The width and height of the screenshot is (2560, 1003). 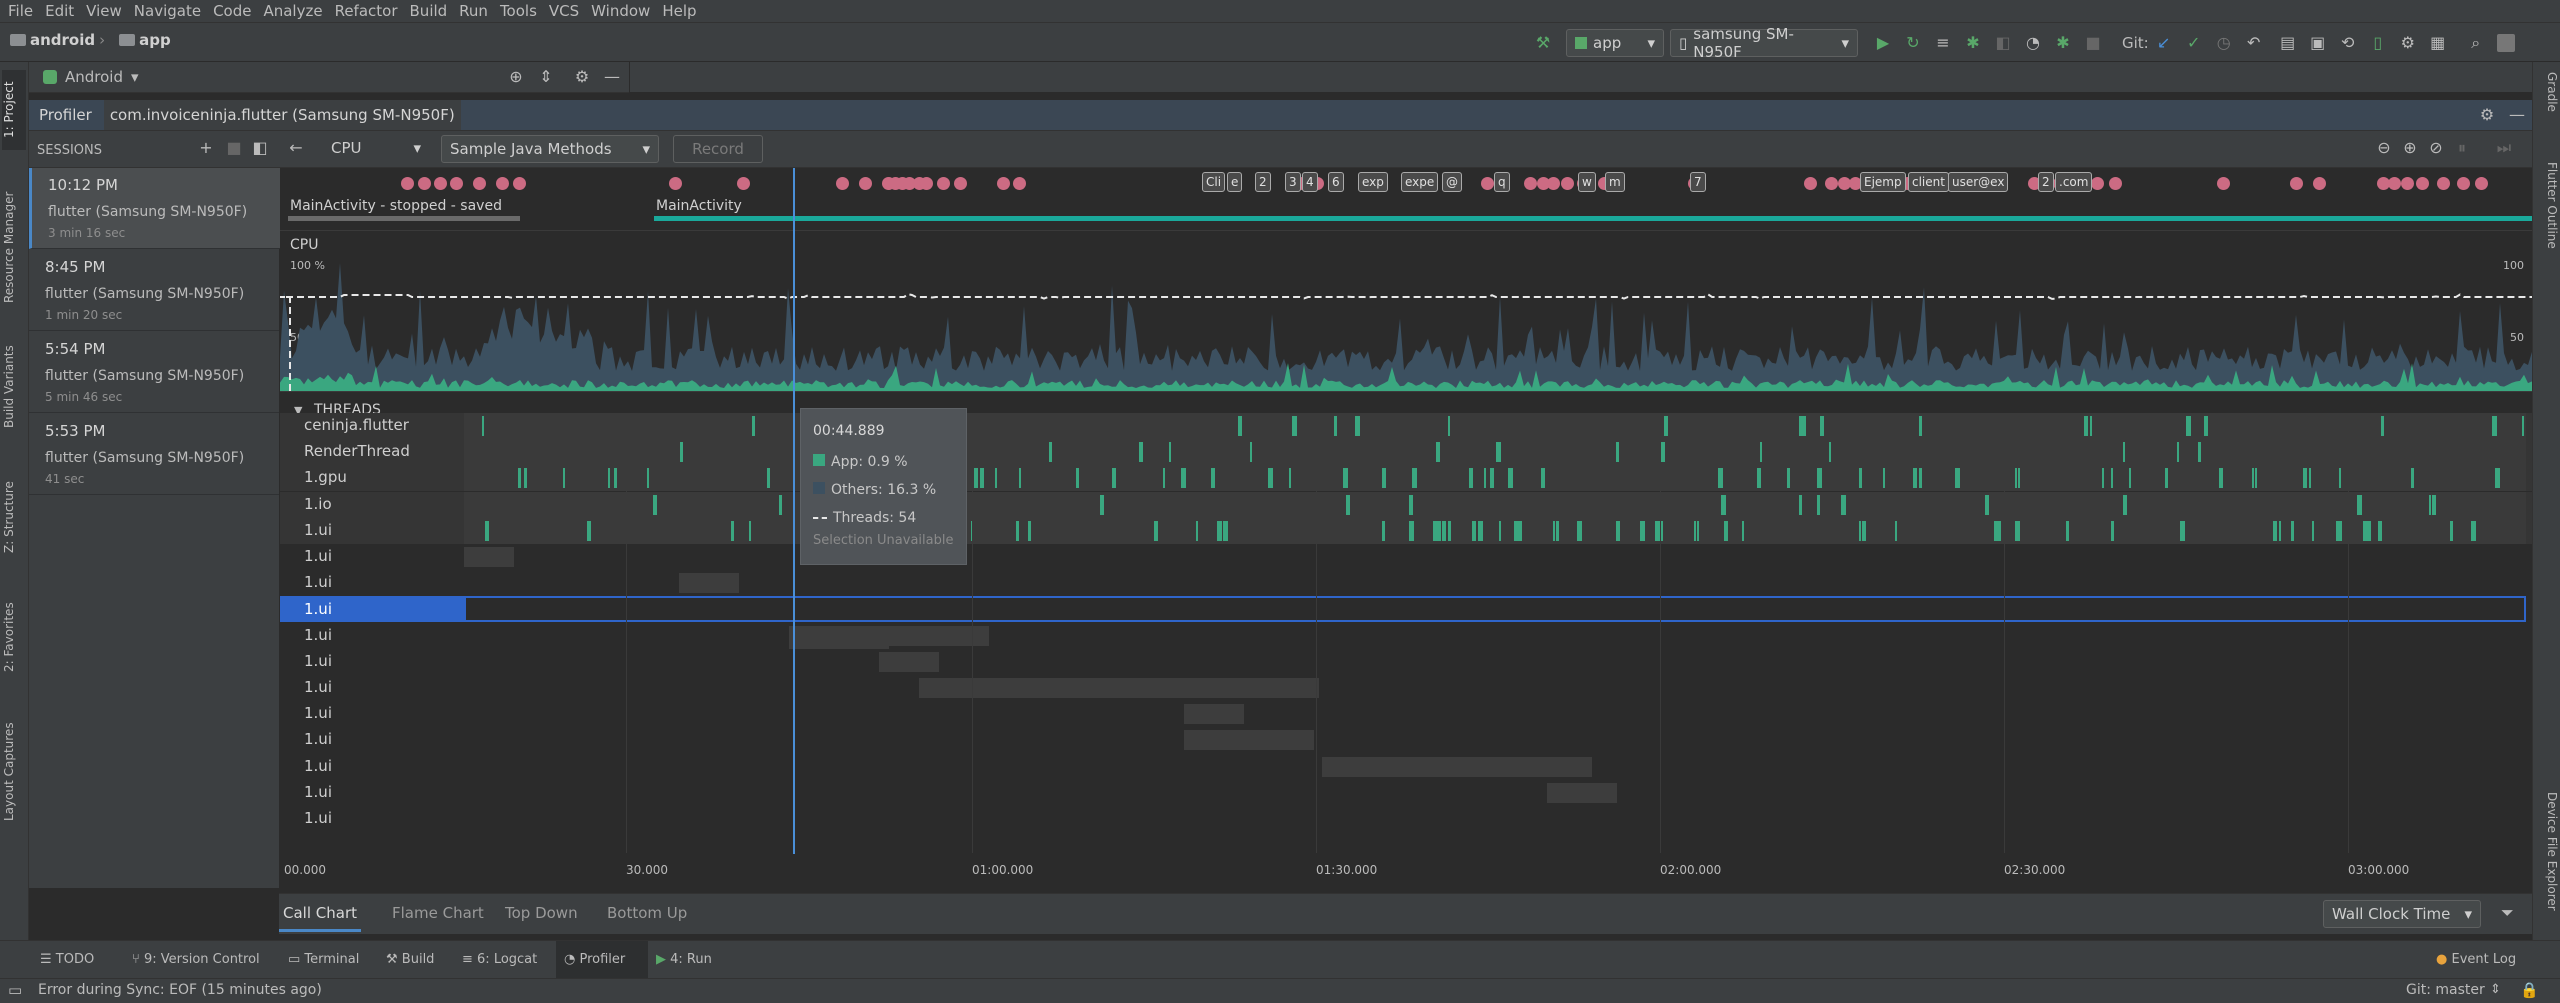 What do you see at coordinates (1698, 182) in the screenshot?
I see `key-event-tag: 7` at bounding box center [1698, 182].